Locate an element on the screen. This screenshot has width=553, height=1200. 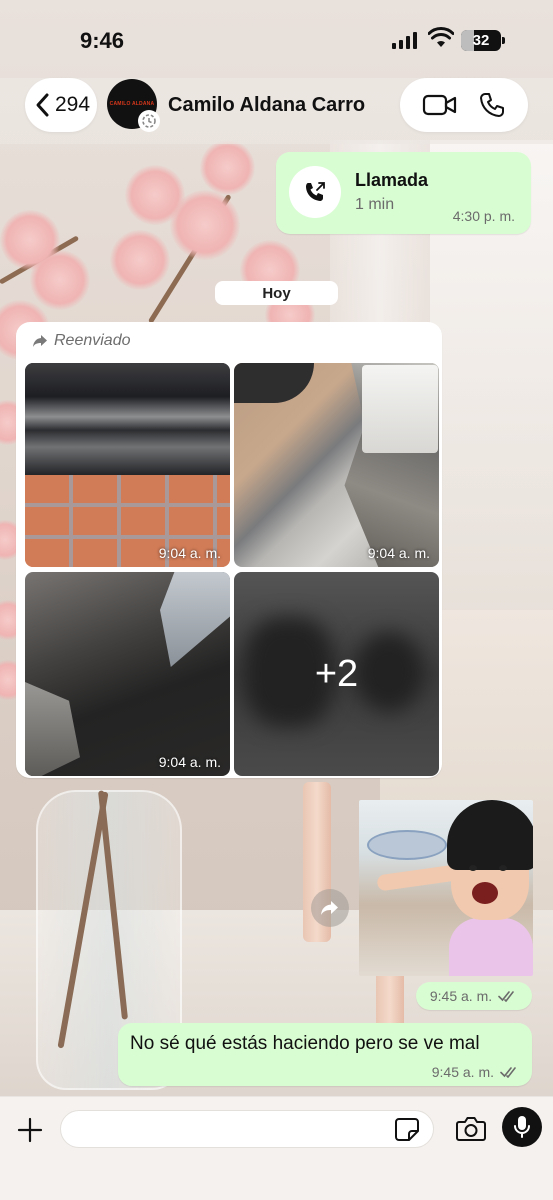
battery-level-text: 32 is located at coordinates (481, 40).